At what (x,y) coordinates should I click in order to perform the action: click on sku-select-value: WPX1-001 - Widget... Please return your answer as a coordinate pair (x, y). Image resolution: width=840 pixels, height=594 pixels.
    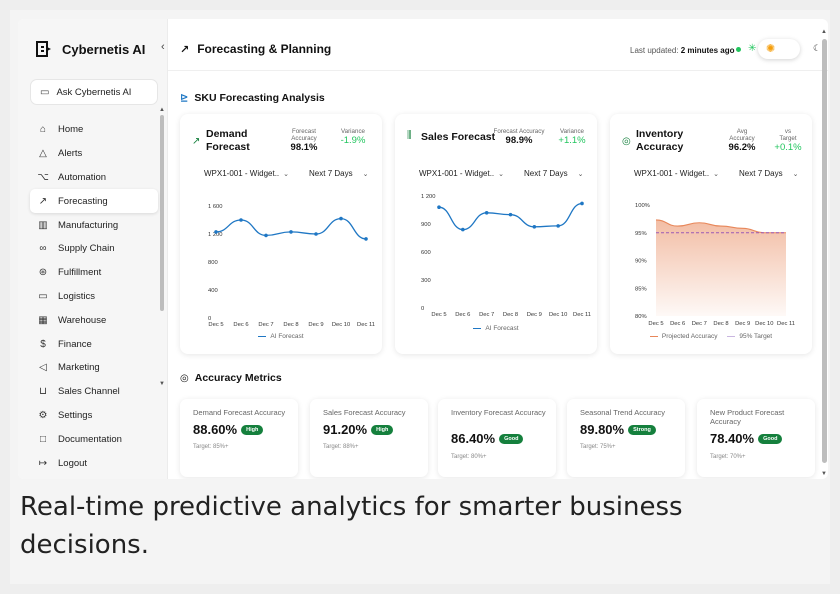
    Looking at the image, I should click on (672, 173).